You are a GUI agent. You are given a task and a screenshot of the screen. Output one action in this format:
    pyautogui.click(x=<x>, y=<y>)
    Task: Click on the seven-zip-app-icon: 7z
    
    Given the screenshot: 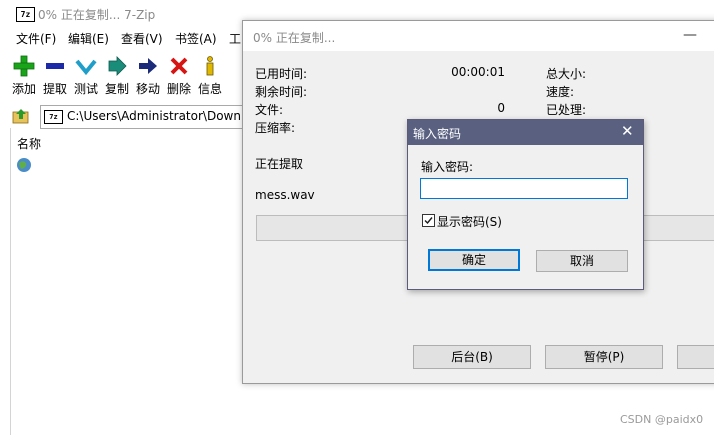 What is the action you would take?
    pyautogui.click(x=25, y=14)
    